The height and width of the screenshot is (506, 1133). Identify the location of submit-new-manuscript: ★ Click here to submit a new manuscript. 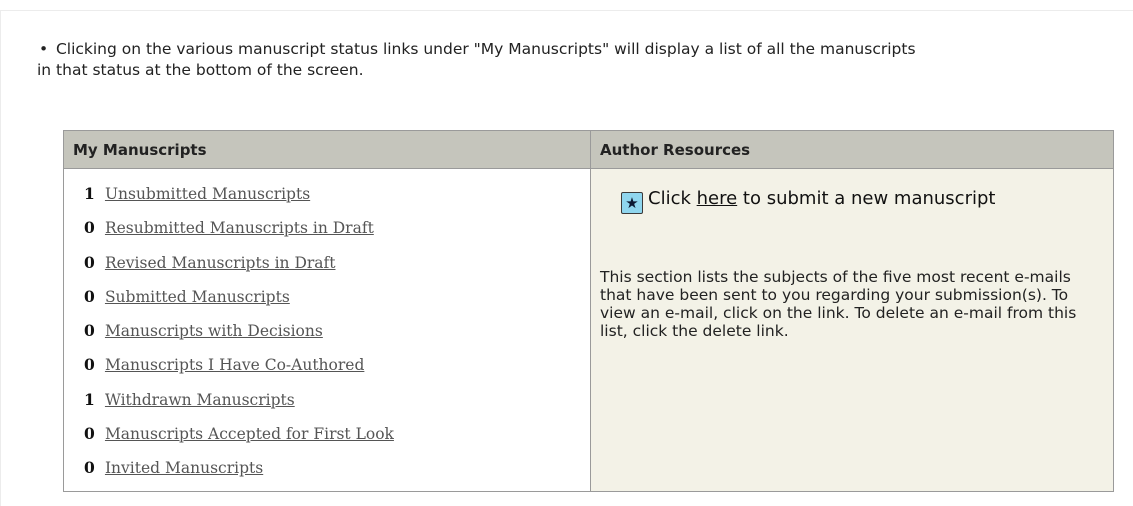
(808, 200).